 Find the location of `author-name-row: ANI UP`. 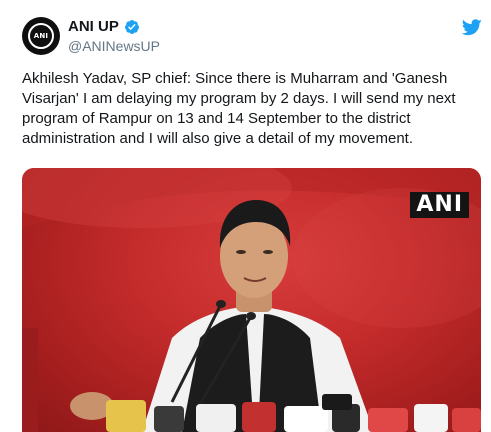

author-name-row: ANI UP is located at coordinates (104, 26).